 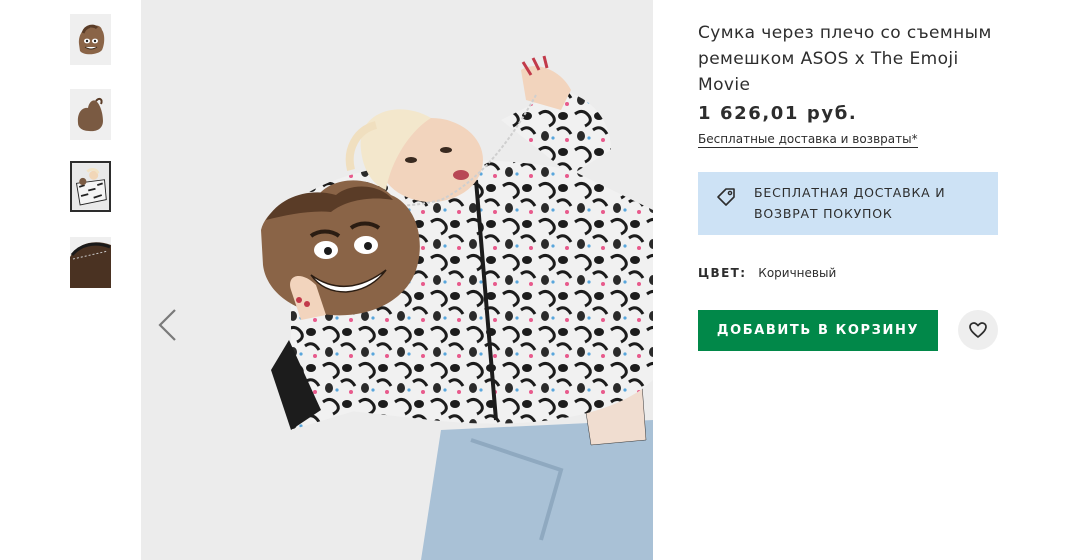 I want to click on footnote-marker: *, so click(x=914, y=139).